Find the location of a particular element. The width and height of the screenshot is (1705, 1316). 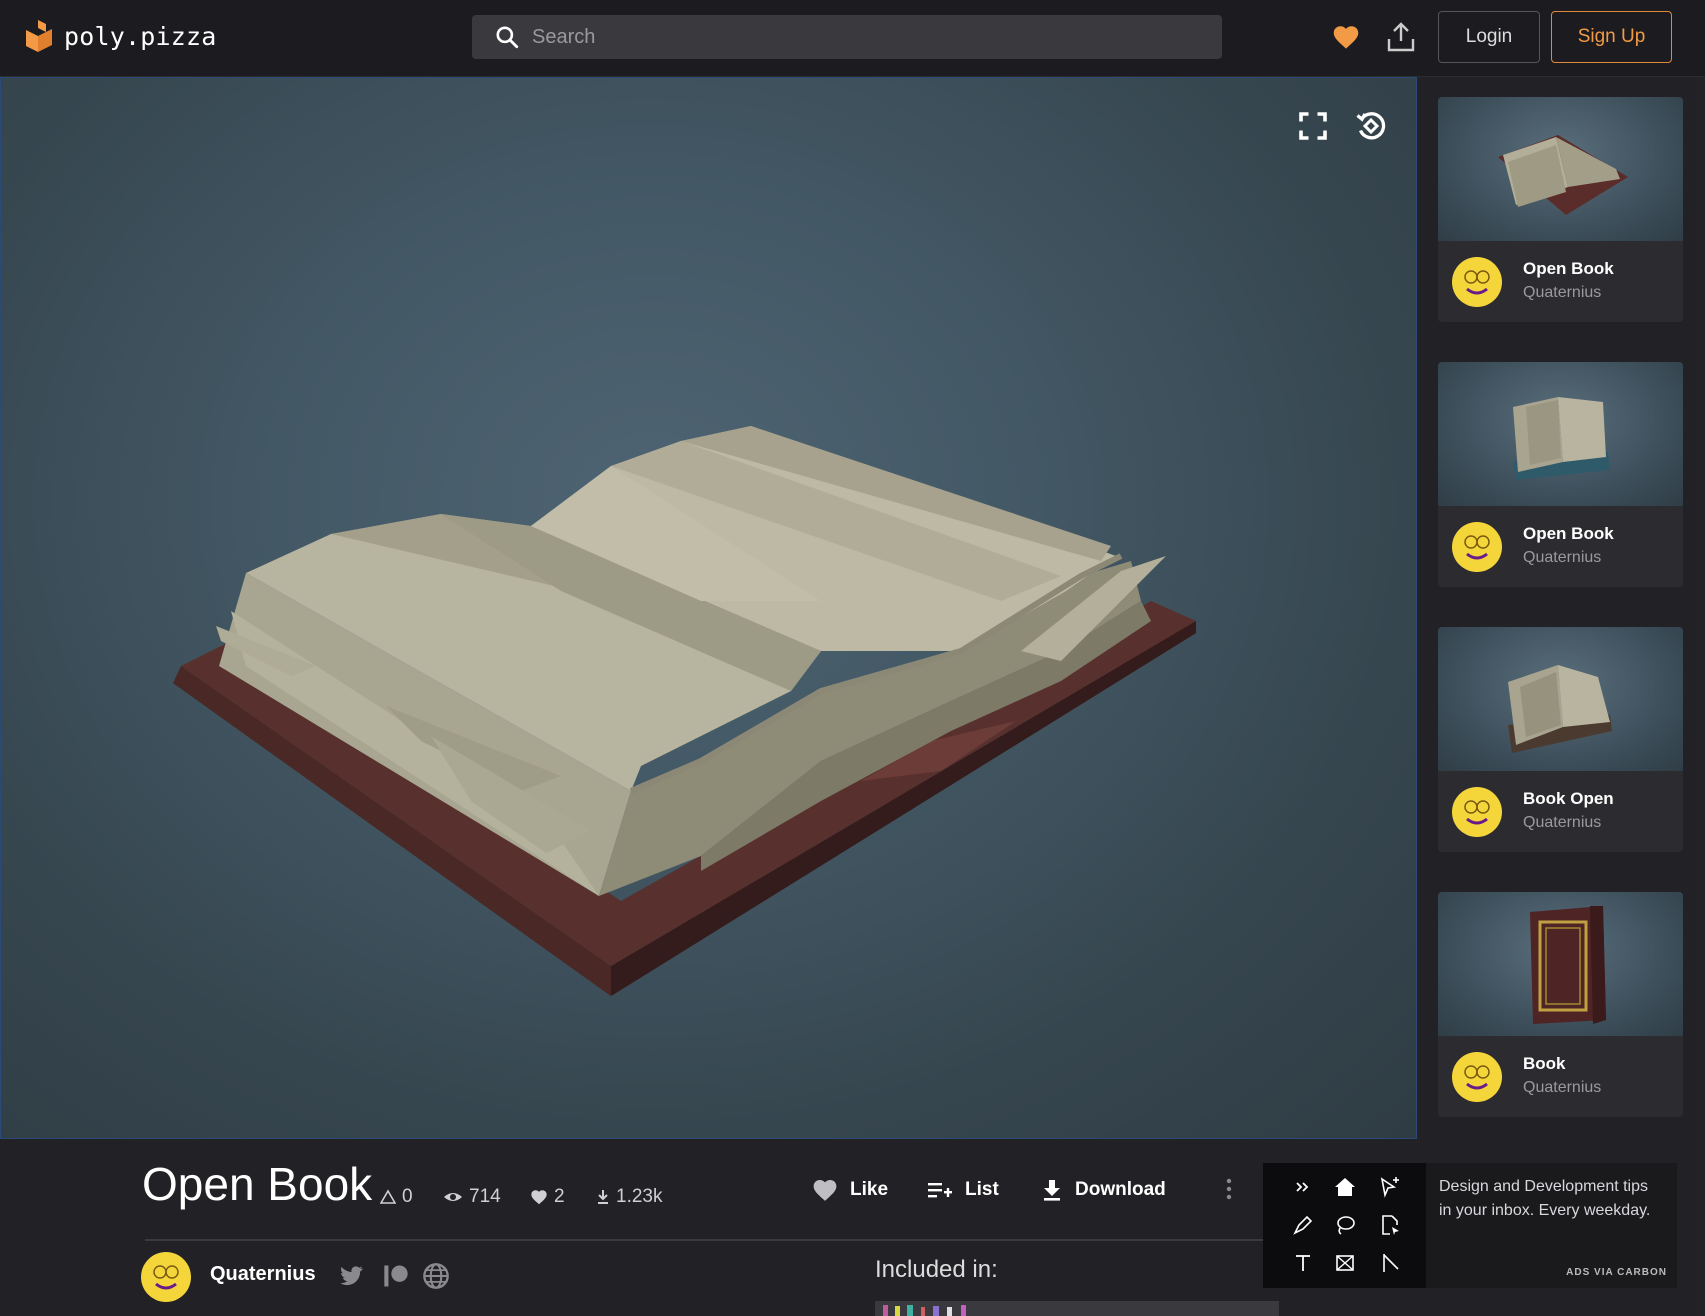

angle-tool-icon is located at coordinates (1391, 1263).